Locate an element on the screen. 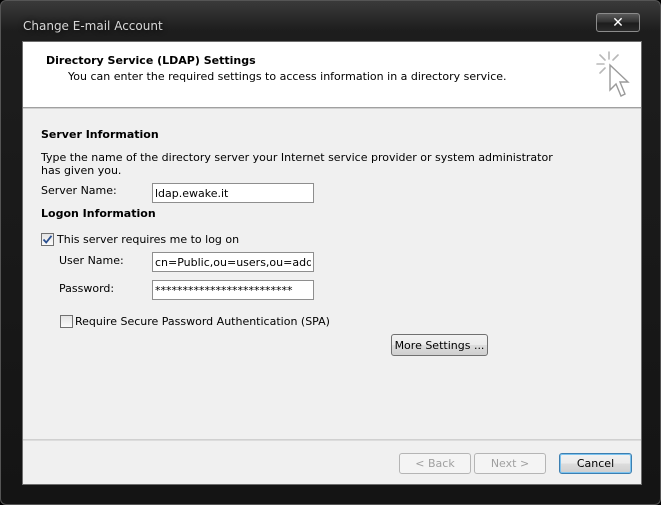 This screenshot has height=505, width=661. user-name-label: User Name: is located at coordinates (91, 260).